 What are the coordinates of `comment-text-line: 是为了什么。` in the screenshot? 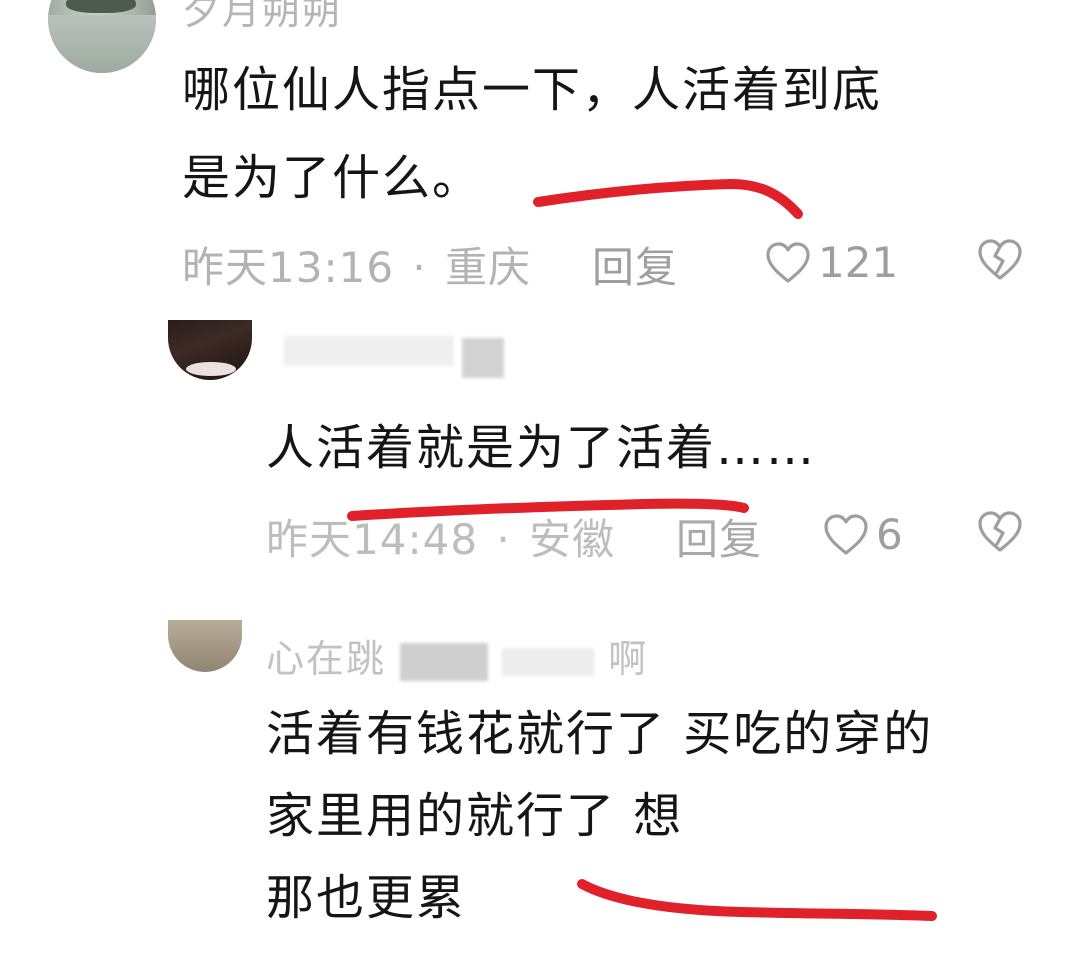 It's located at (332, 178).